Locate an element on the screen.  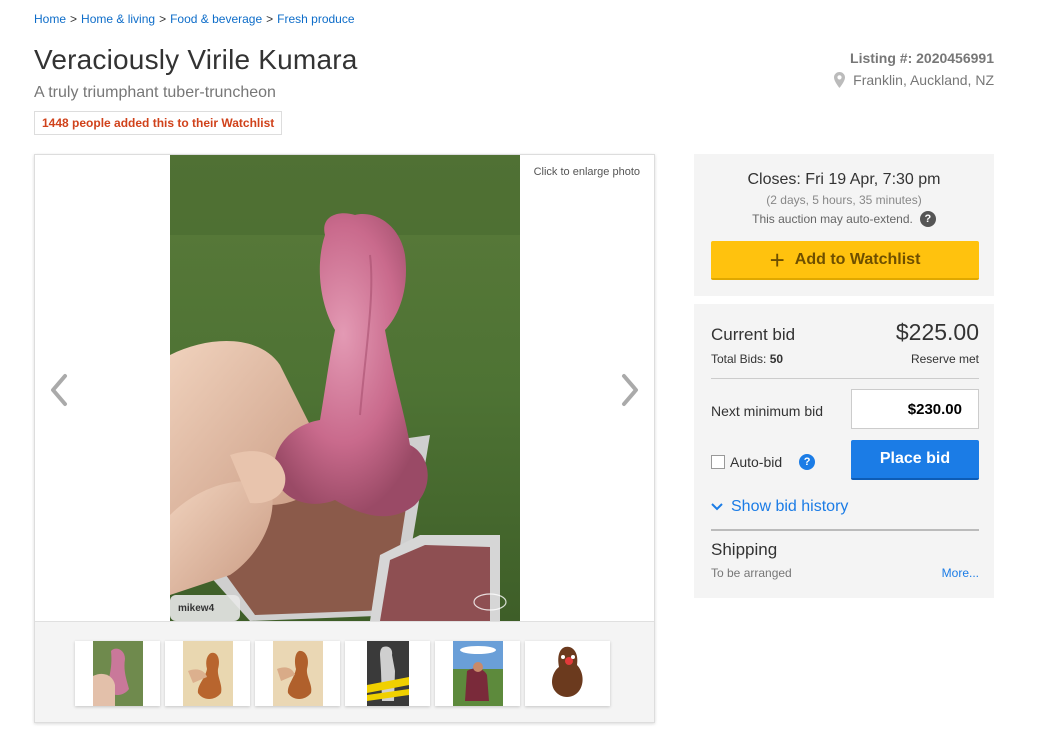
total-bids-label: Total Bids: is located at coordinates (739, 359).